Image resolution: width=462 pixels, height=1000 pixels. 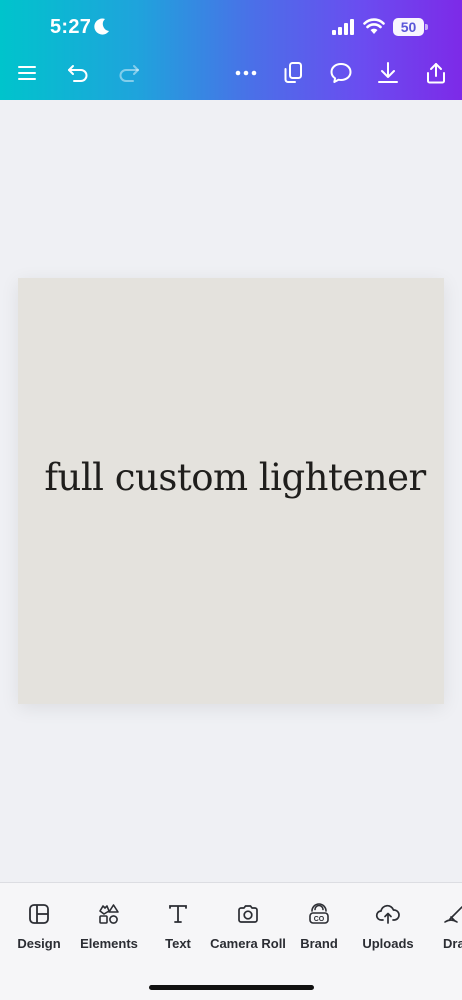 I want to click on tool-draw: Dra, so click(x=444, y=926).